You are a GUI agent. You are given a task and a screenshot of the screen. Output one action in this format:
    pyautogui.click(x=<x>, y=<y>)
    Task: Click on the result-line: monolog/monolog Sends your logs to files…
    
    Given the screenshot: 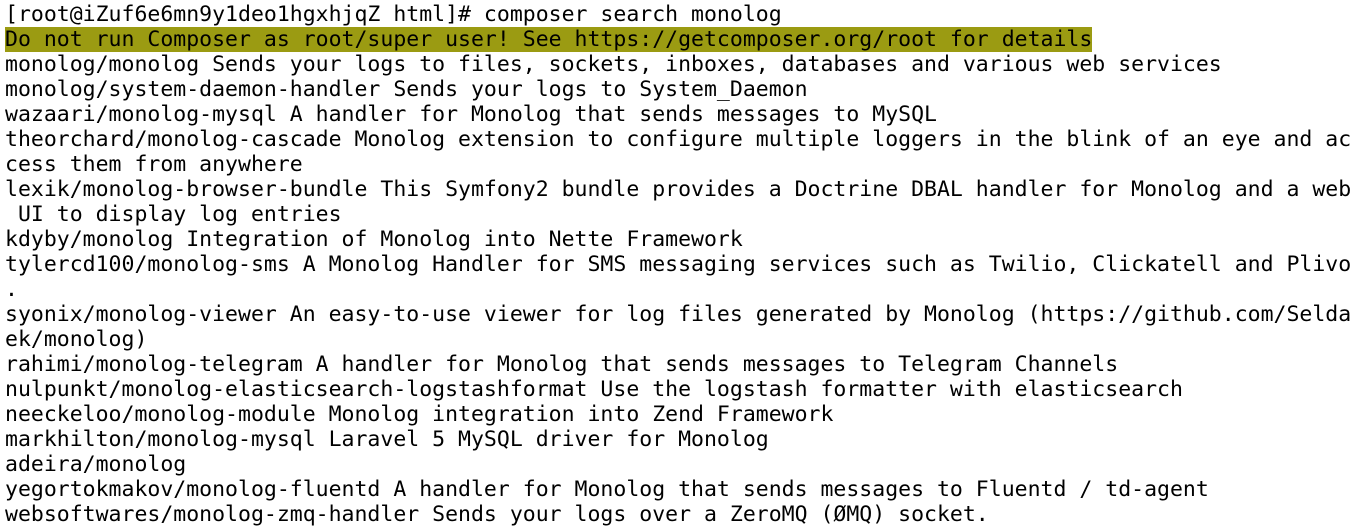 What is the action you would take?
    pyautogui.click(x=613, y=64)
    